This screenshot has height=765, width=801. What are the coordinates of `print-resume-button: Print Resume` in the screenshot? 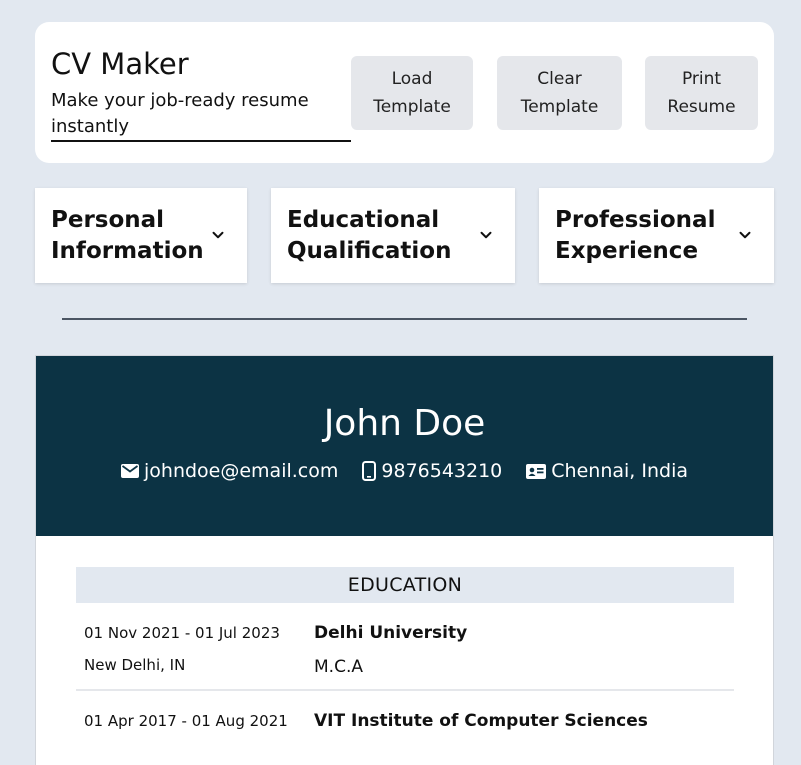 It's located at (701, 93).